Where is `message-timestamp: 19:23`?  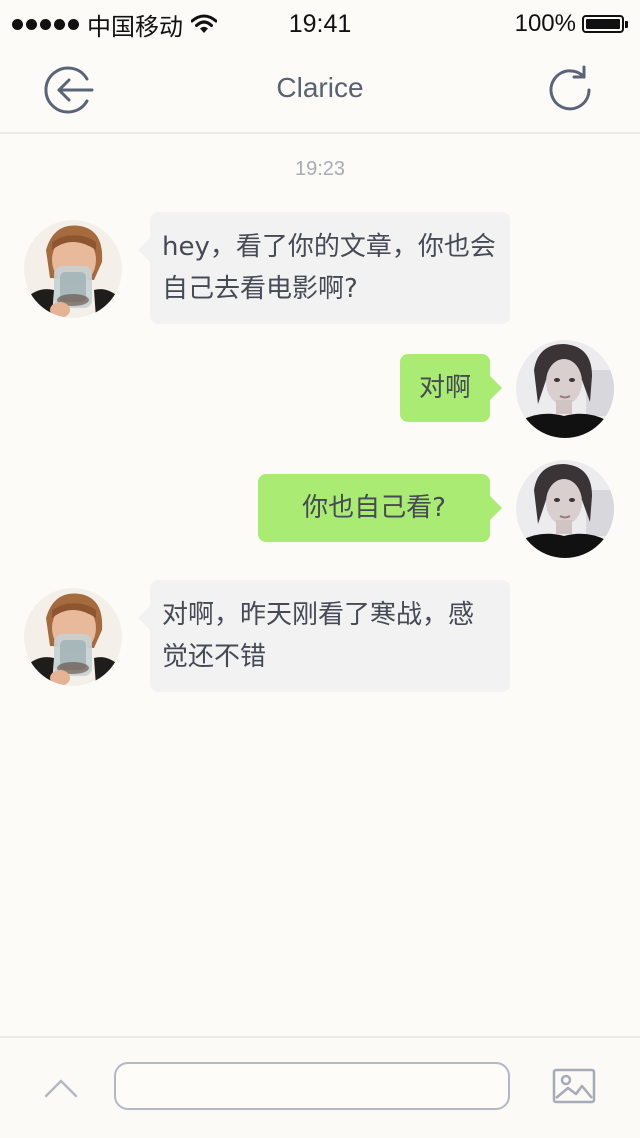 message-timestamp: 19:23 is located at coordinates (320, 169).